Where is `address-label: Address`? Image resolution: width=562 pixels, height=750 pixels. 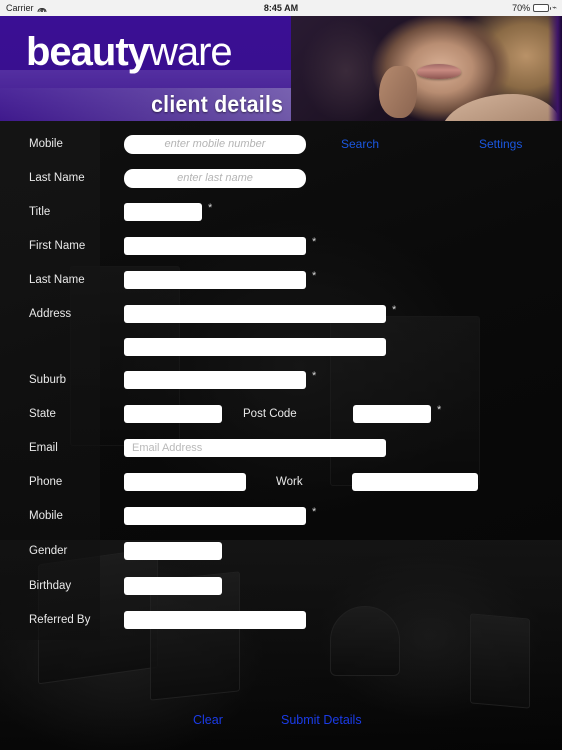
address-label: Address is located at coordinates (50, 314).